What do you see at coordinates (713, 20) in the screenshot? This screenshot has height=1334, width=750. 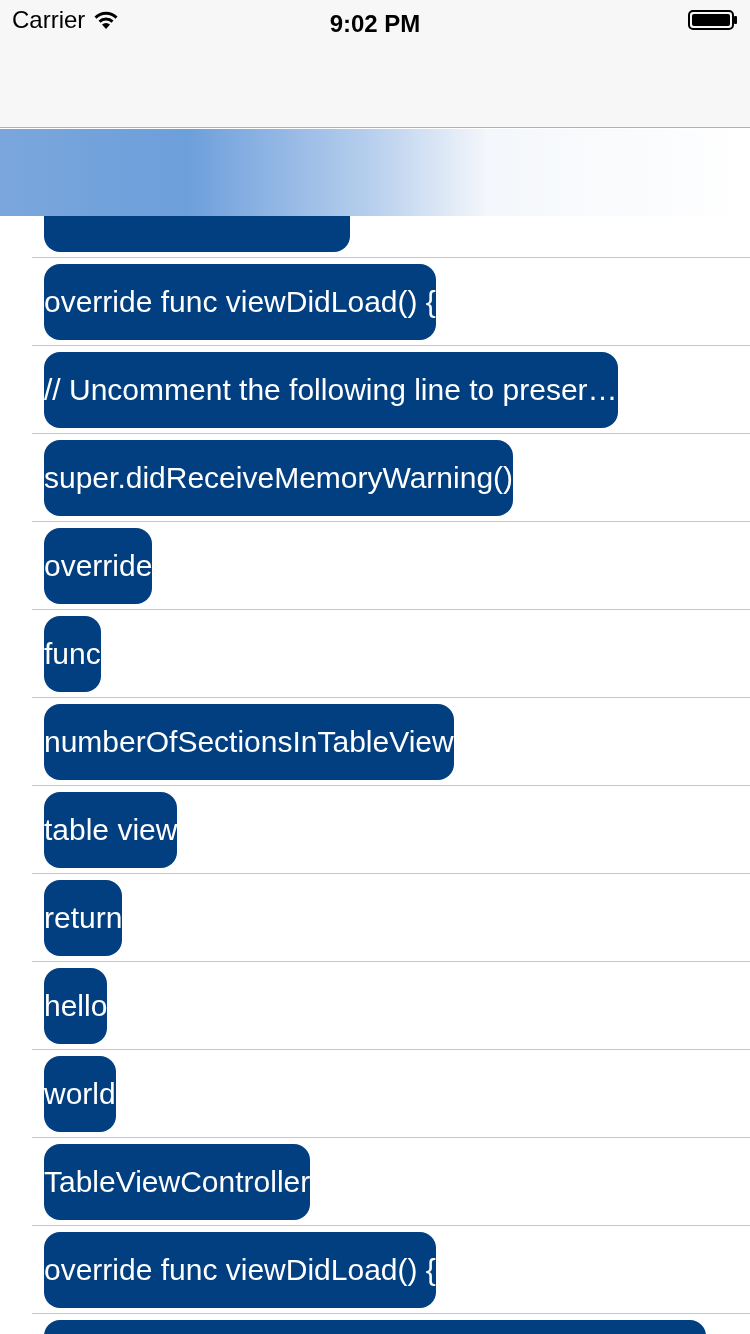 I see `battery-icon` at bounding box center [713, 20].